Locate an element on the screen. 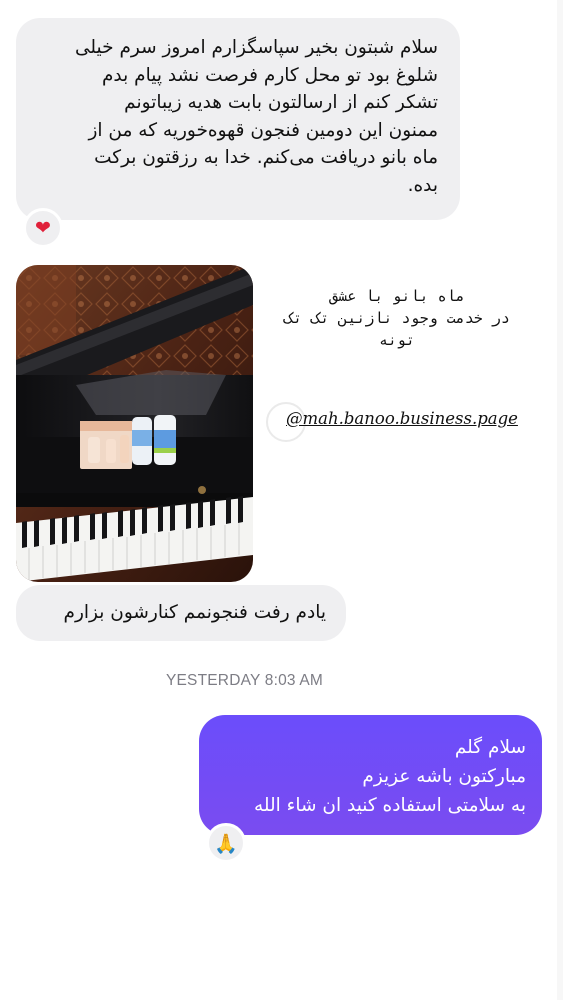 The height and width of the screenshot is (1000, 563). message-line: سلام شبتون بخیر سپاسگزارم امروز سرم خیلی is located at coordinates (256, 47).